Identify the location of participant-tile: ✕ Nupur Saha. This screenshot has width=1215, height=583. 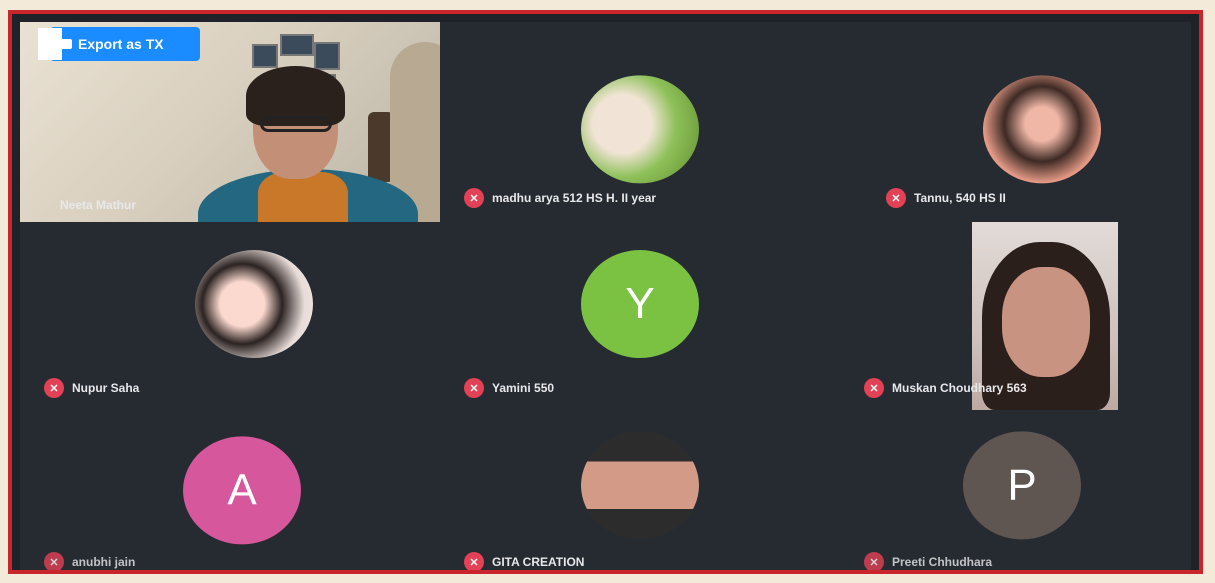
(230, 317).